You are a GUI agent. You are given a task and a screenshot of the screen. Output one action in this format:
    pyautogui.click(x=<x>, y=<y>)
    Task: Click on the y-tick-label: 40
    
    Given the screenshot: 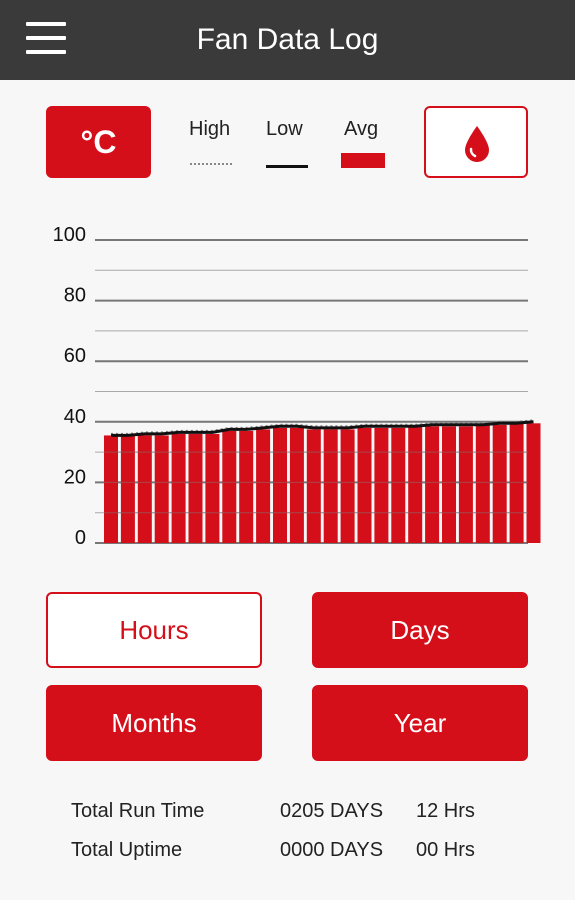 What is the action you would take?
    pyautogui.click(x=75, y=417)
    